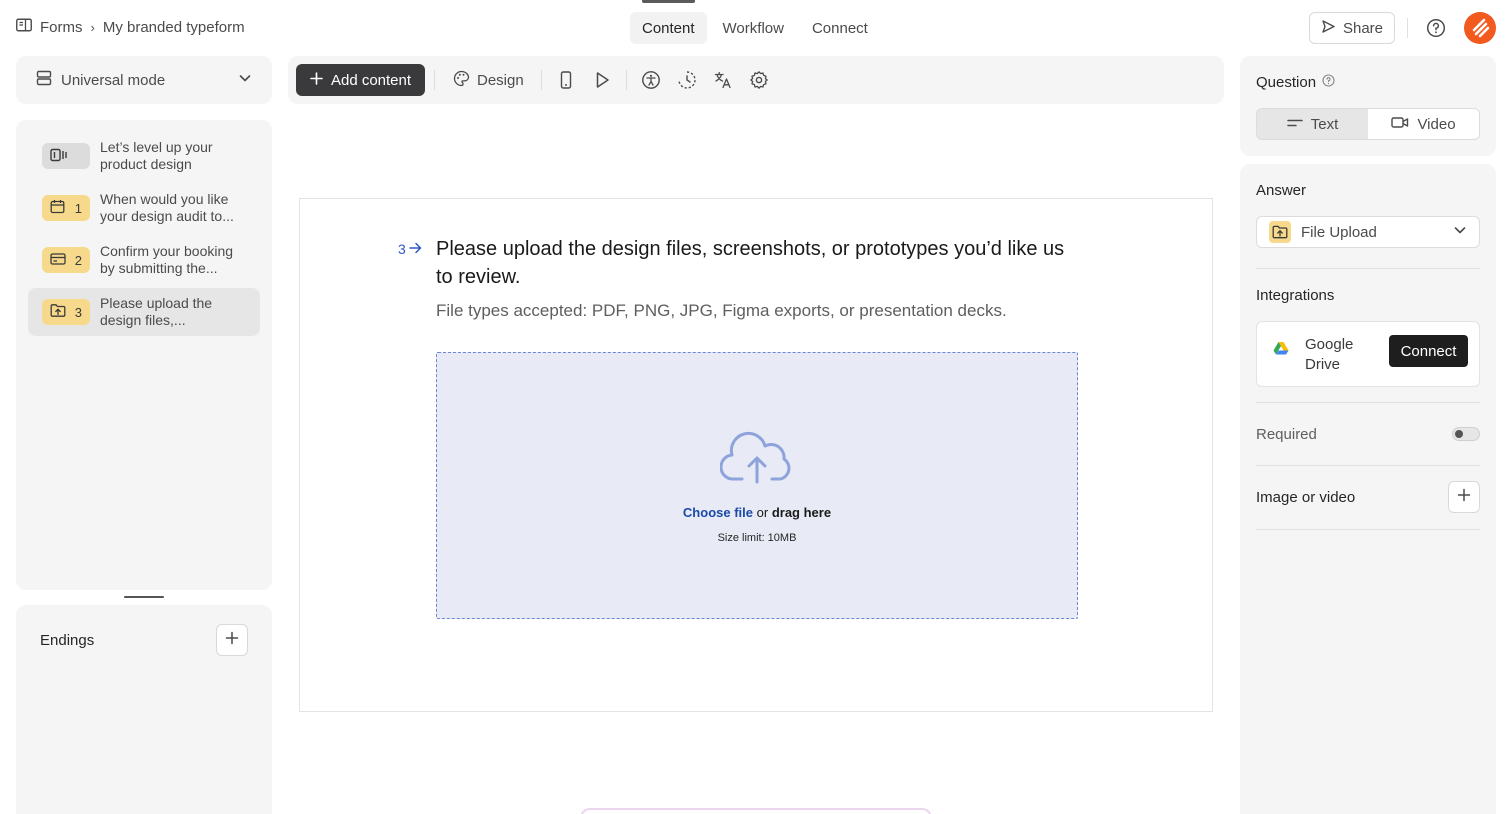 The height and width of the screenshot is (814, 1512). What do you see at coordinates (1329, 354) in the screenshot?
I see `integration-name: Google Drive` at bounding box center [1329, 354].